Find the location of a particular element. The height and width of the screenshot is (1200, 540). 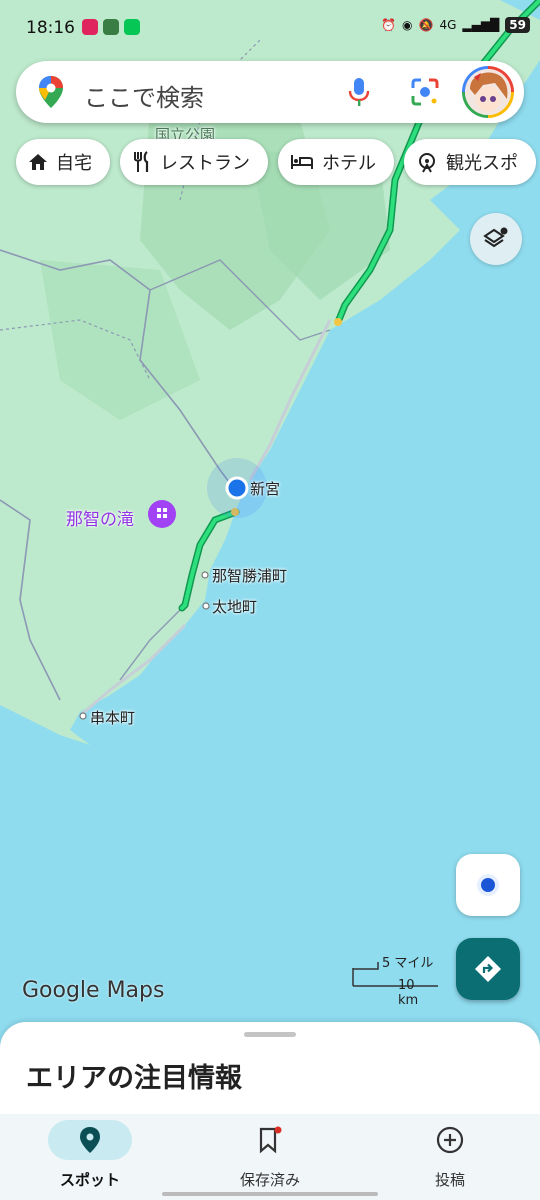

my-location-icon is located at coordinates (488, 885).